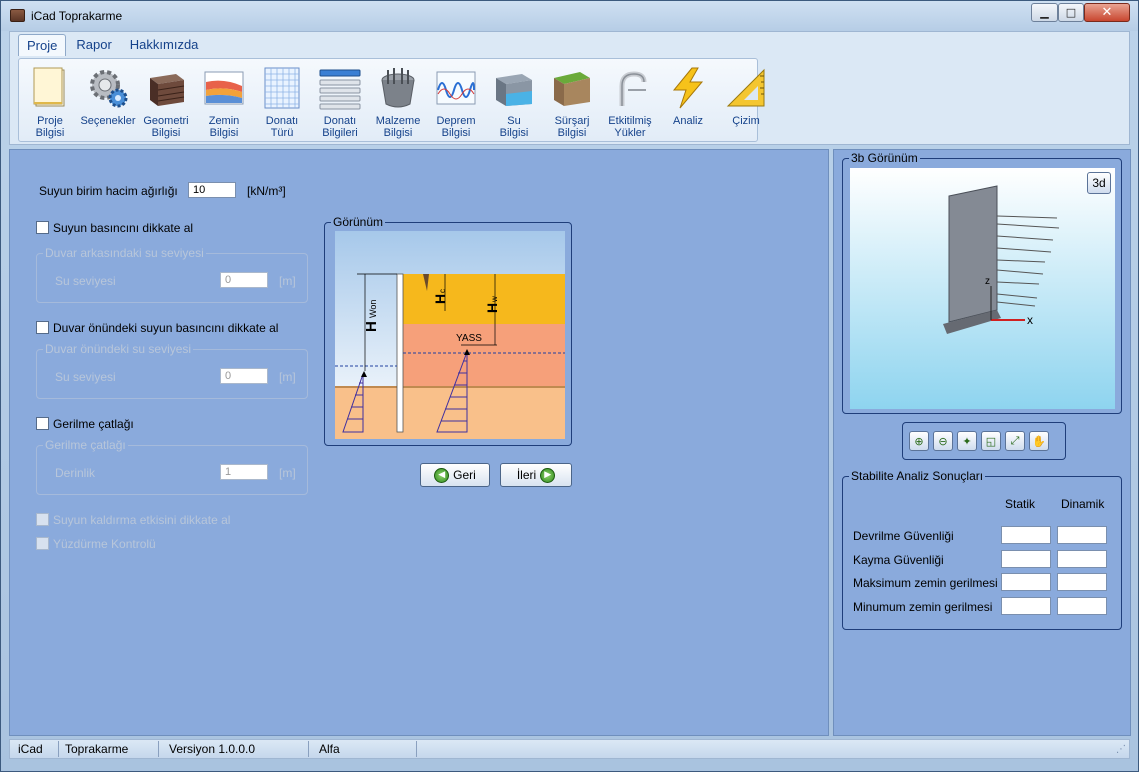  I want to click on status-module: Toprakarme, so click(97, 749).